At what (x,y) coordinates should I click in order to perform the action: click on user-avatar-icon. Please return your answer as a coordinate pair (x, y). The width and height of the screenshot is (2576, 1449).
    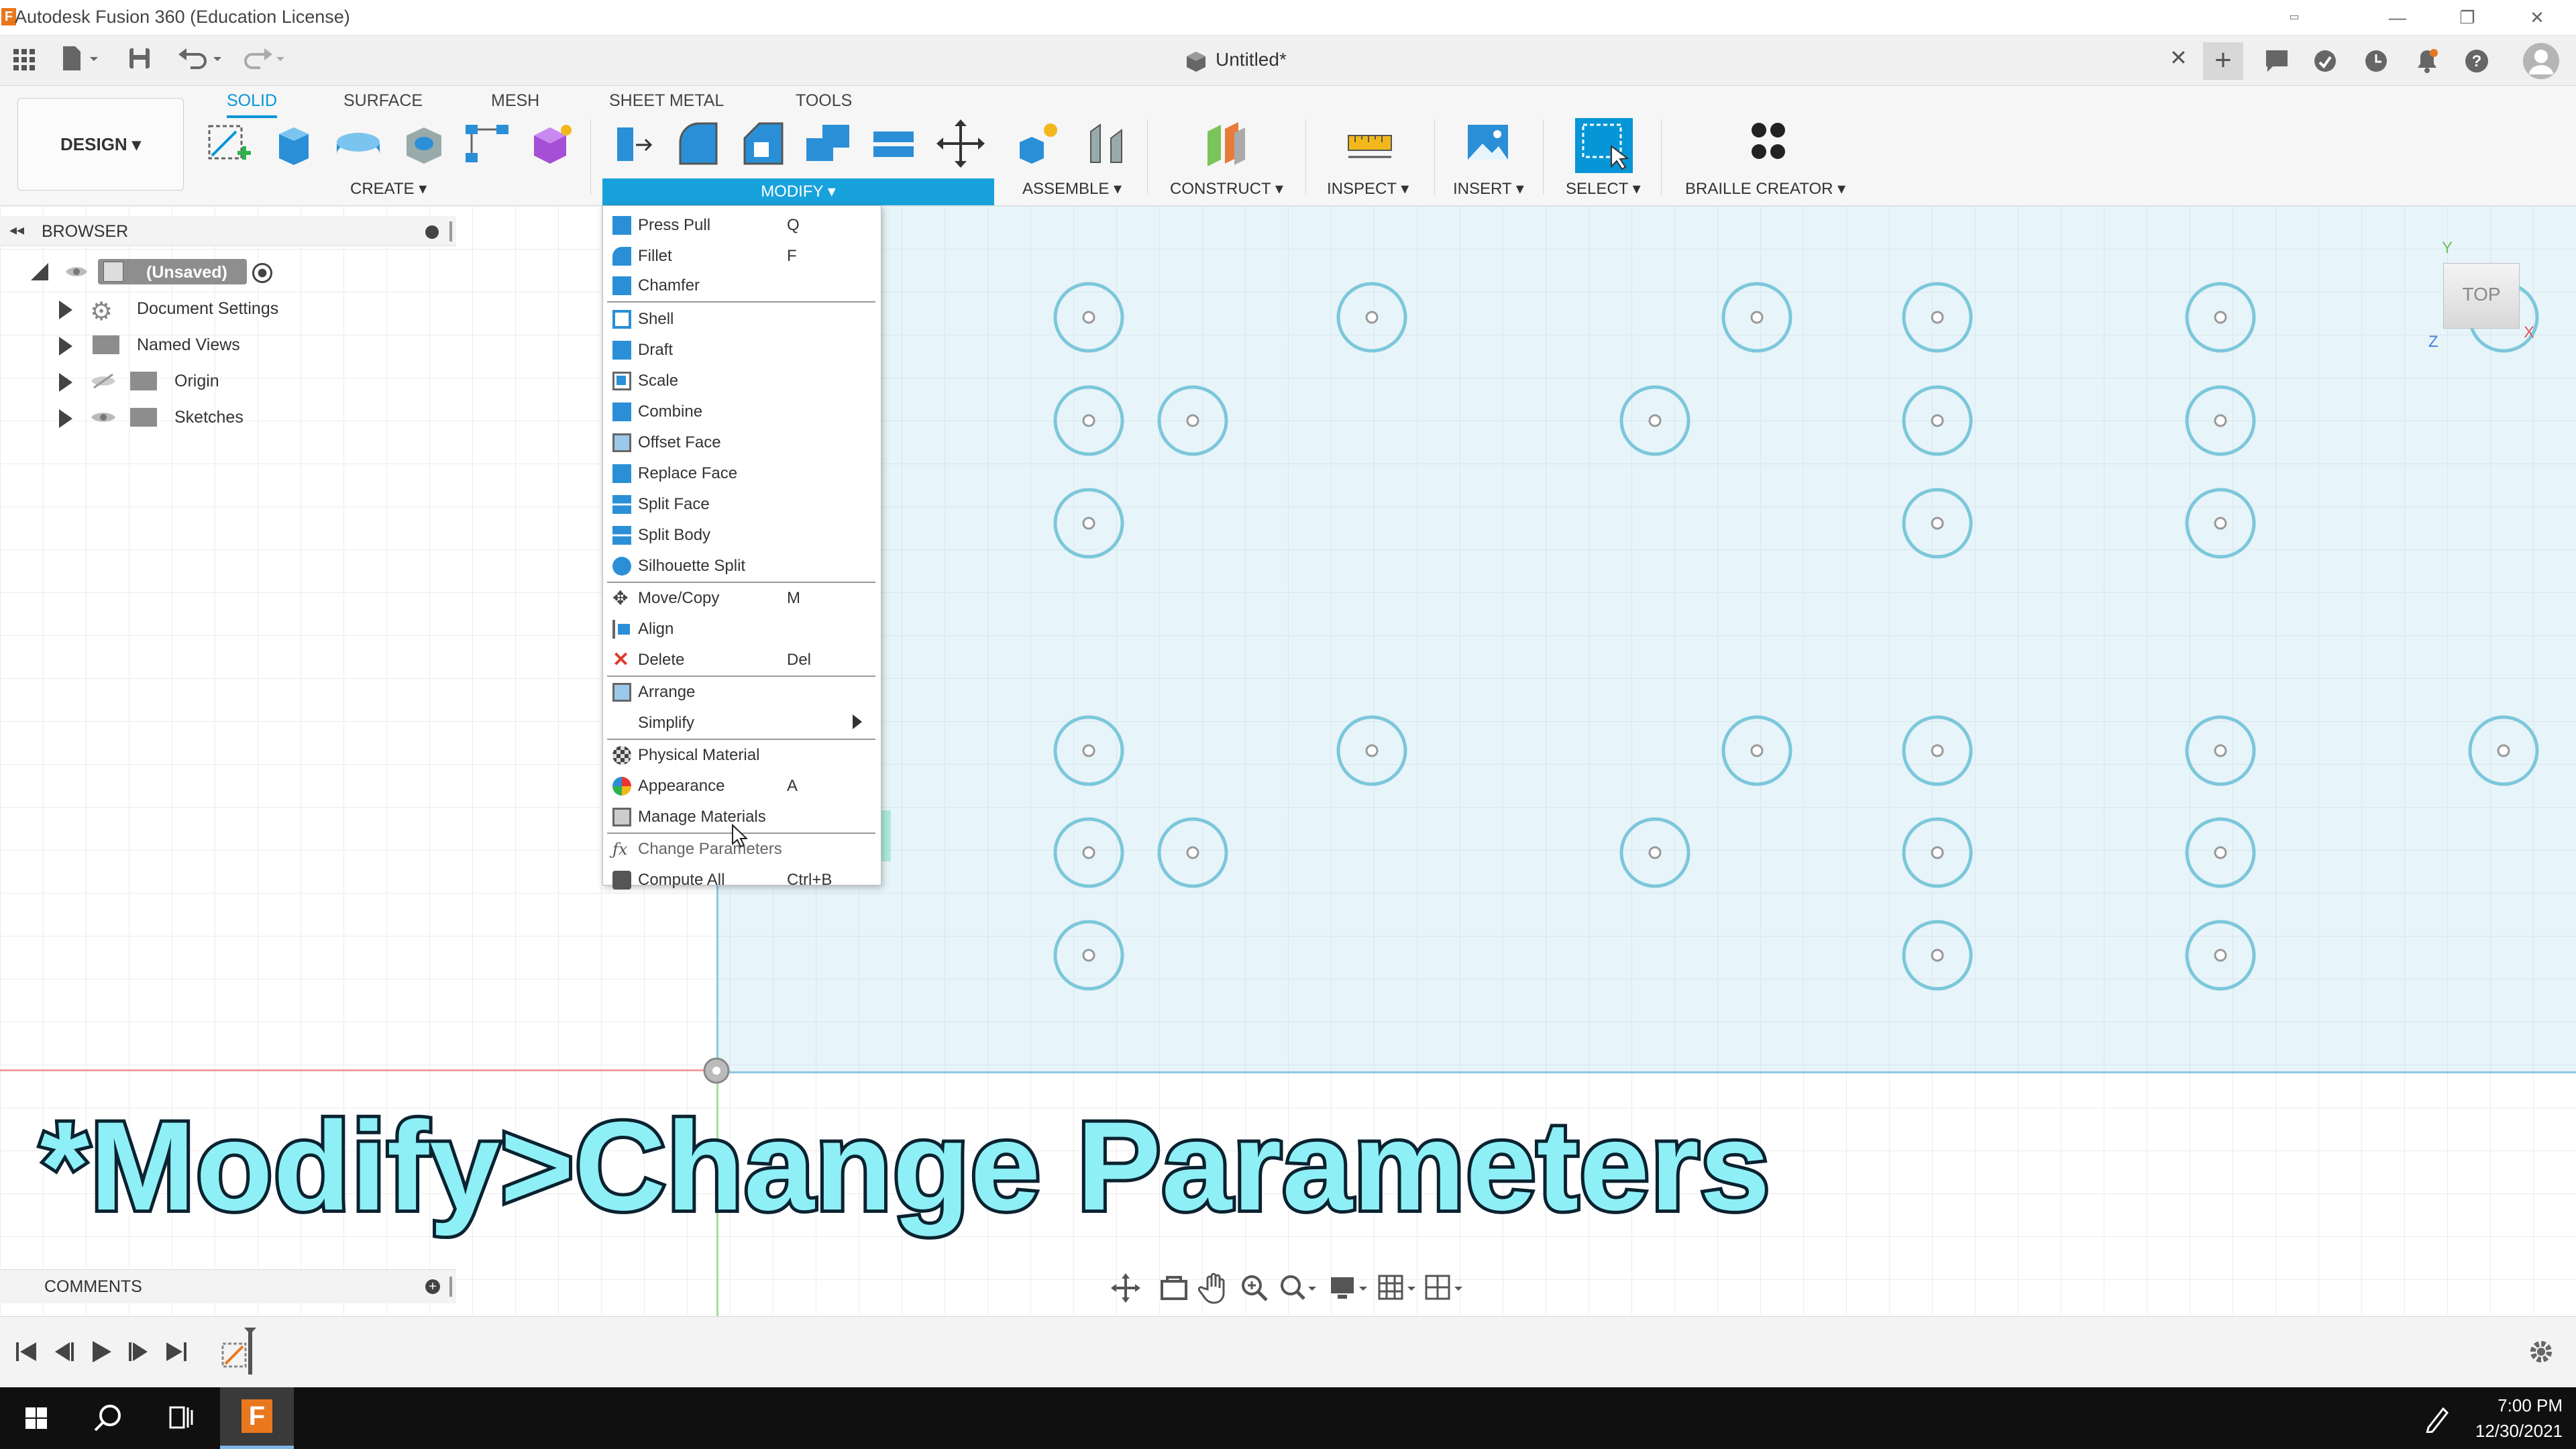
    Looking at the image, I should click on (2541, 61).